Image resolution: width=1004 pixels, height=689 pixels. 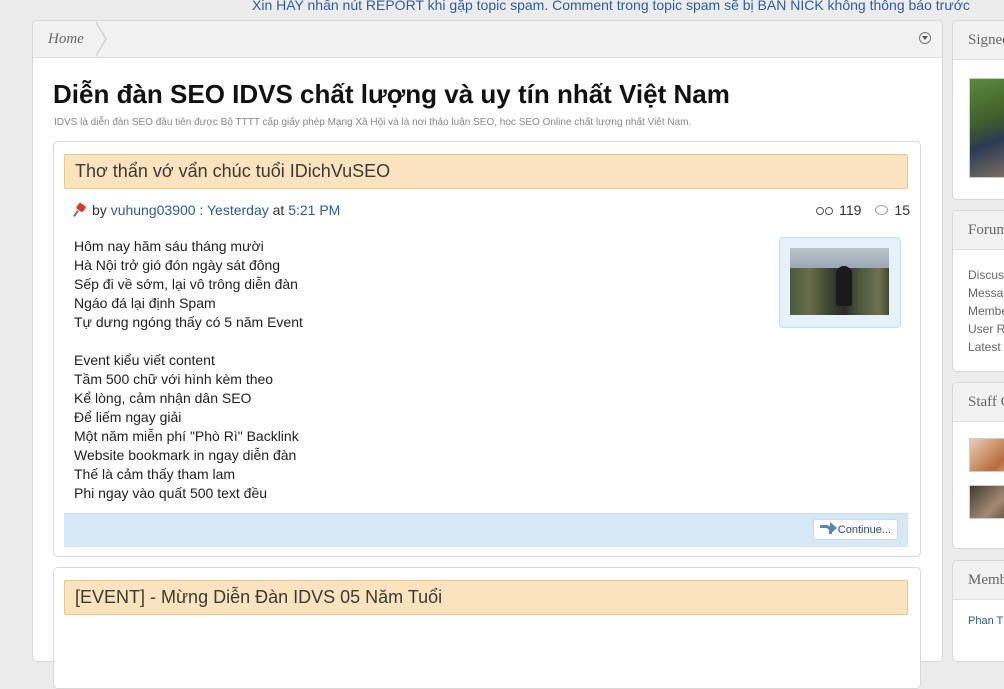 I want to click on sidebar-staff: Staff C, so click(x=978, y=465).